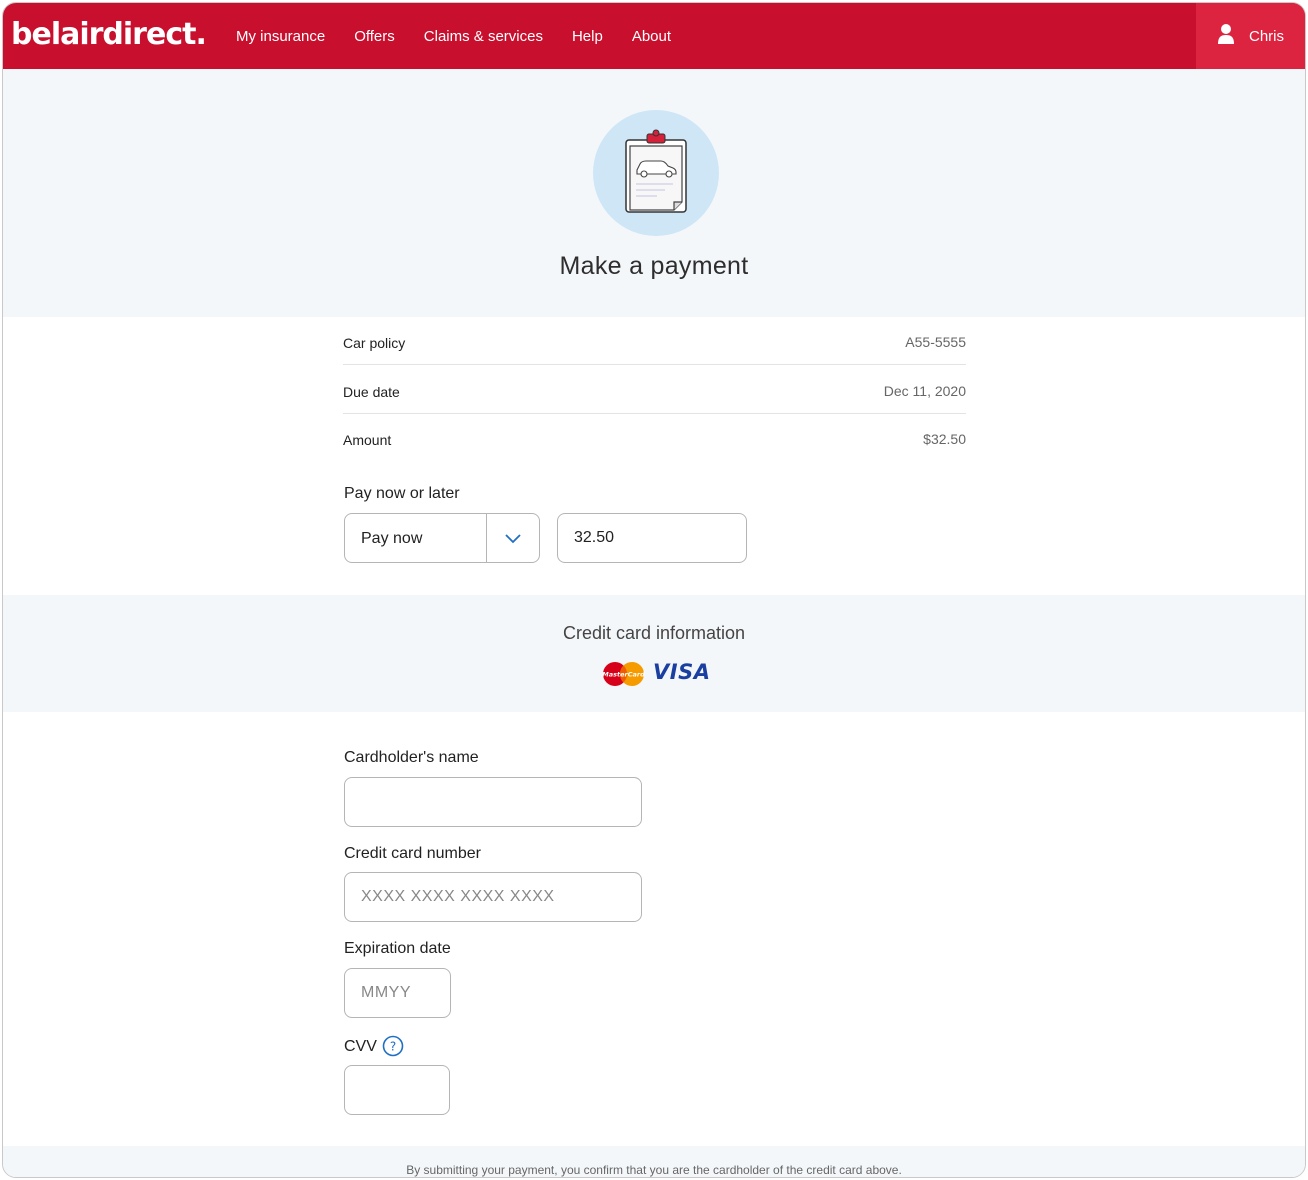  I want to click on mastercard-logo-text: MasterCard, so click(623, 675).